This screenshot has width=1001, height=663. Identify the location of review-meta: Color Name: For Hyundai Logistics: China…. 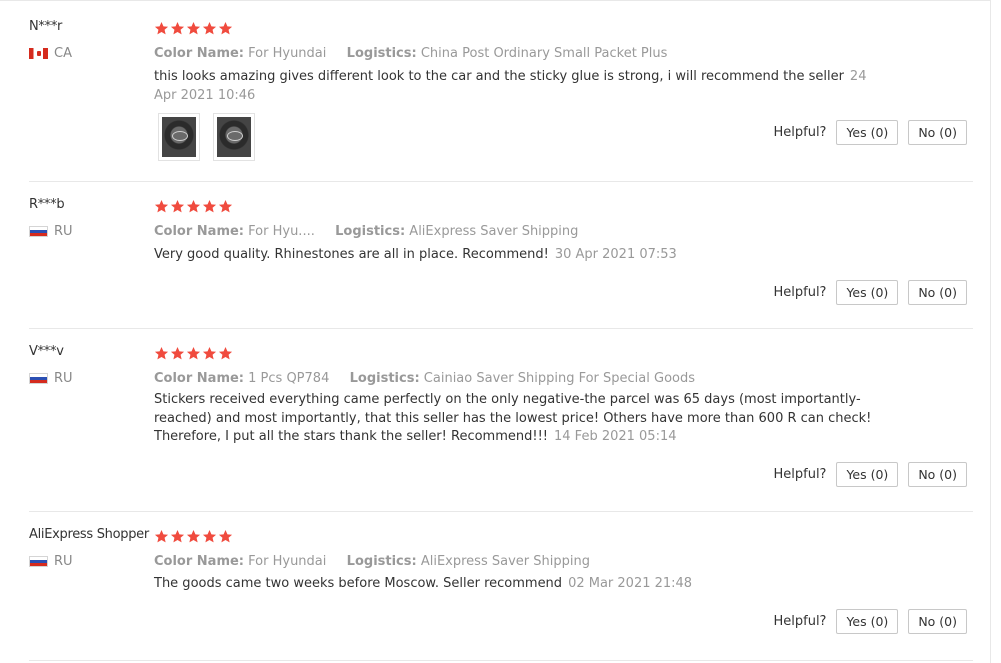
(410, 53).